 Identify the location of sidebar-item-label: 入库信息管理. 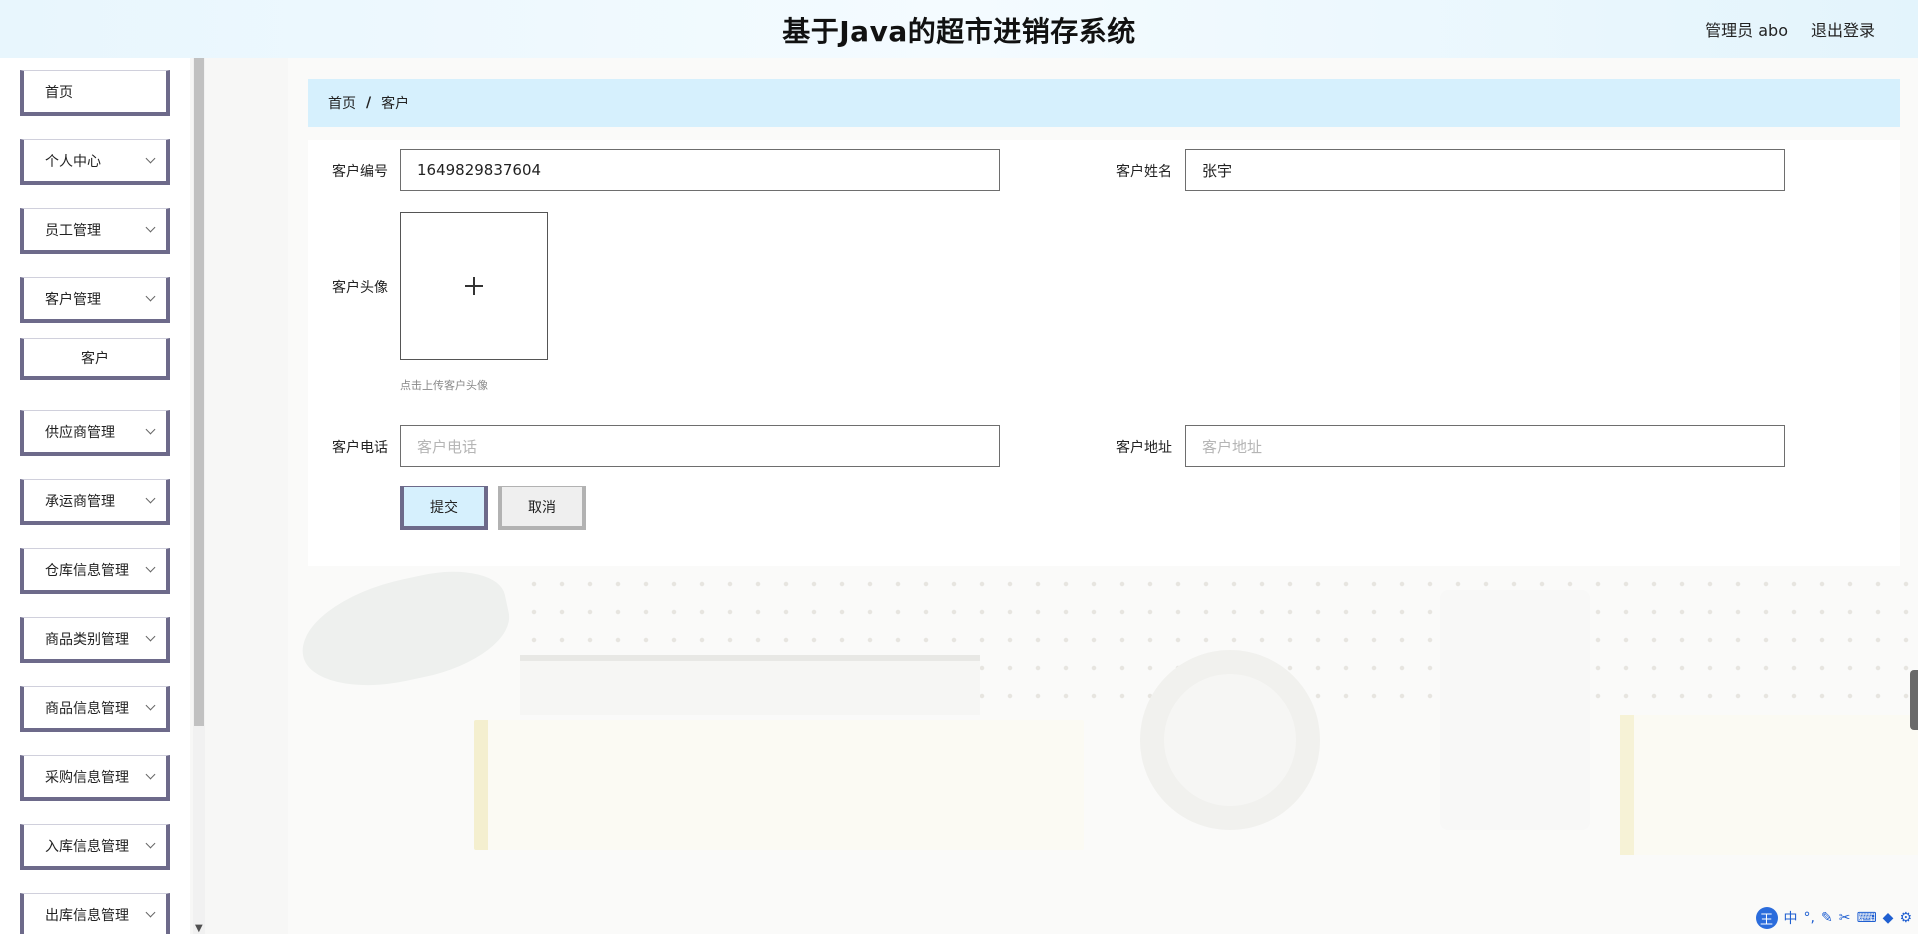
(87, 846).